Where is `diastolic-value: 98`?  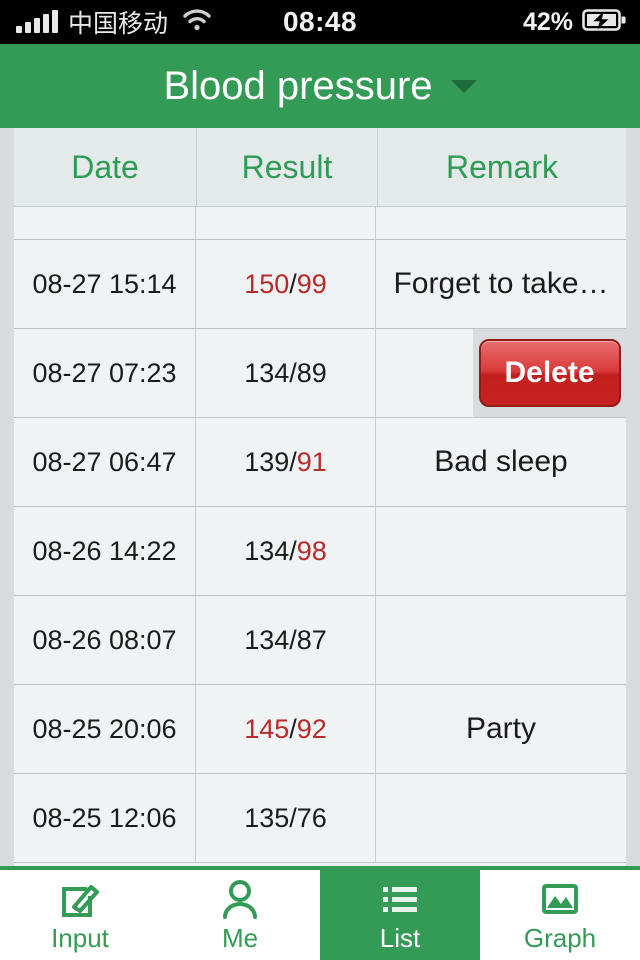 diastolic-value: 98 is located at coordinates (311, 550).